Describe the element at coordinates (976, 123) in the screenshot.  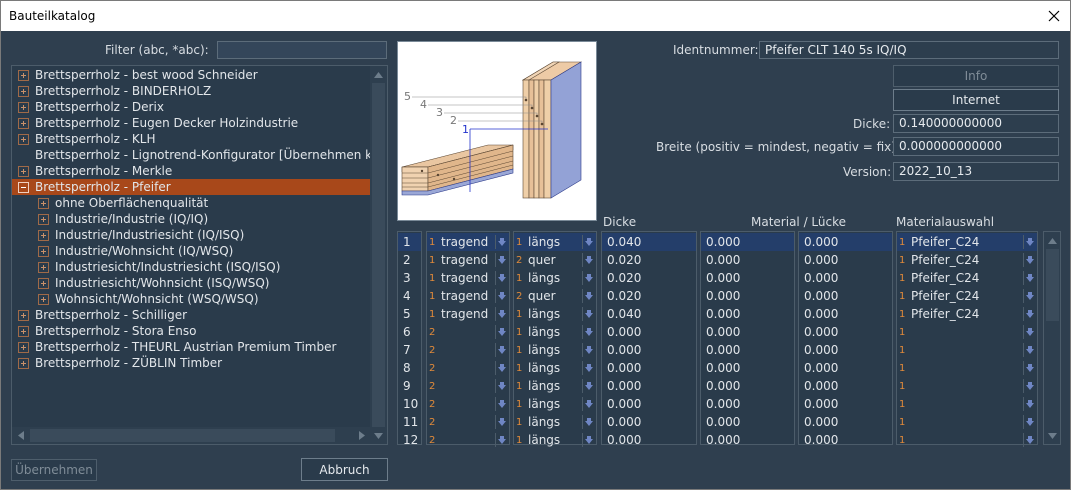
I see `dicke-field: 0.140000000000` at that location.